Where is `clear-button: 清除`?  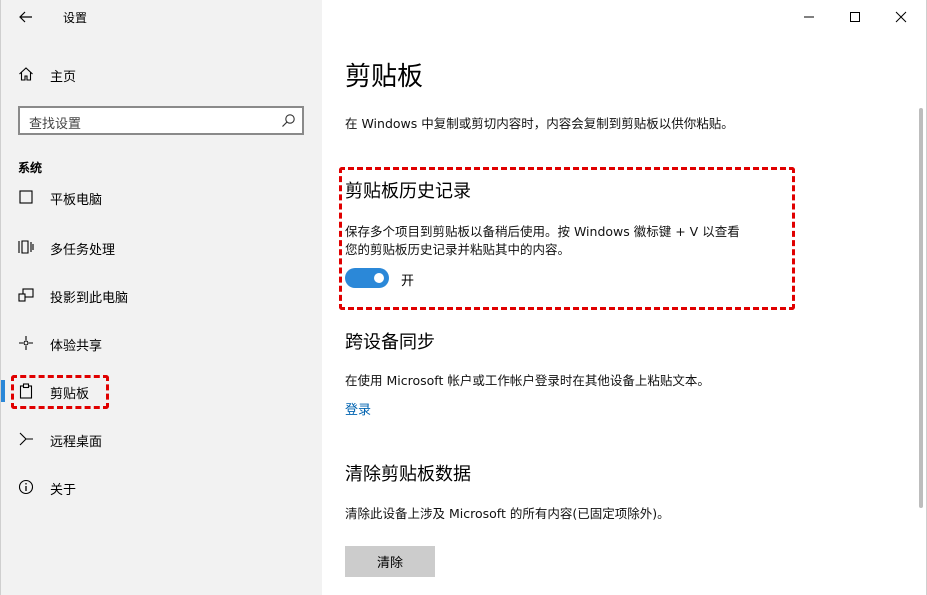 clear-button: 清除 is located at coordinates (390, 561).